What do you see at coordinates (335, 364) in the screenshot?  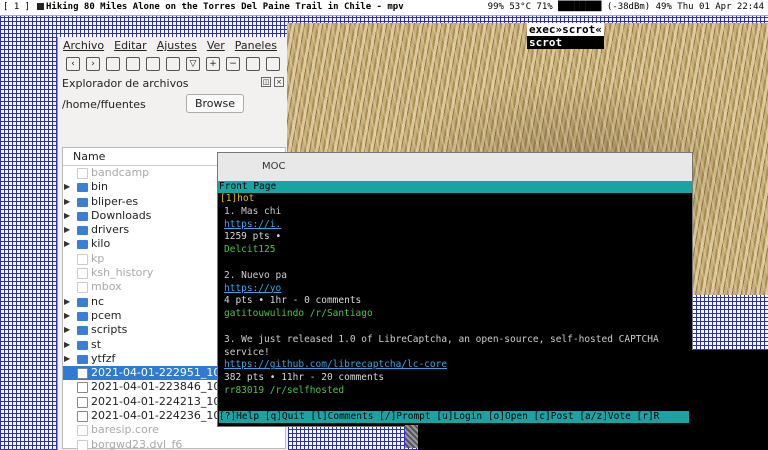 I see `terminal-line: https://github.com/librecaptcha/lc-core` at bounding box center [335, 364].